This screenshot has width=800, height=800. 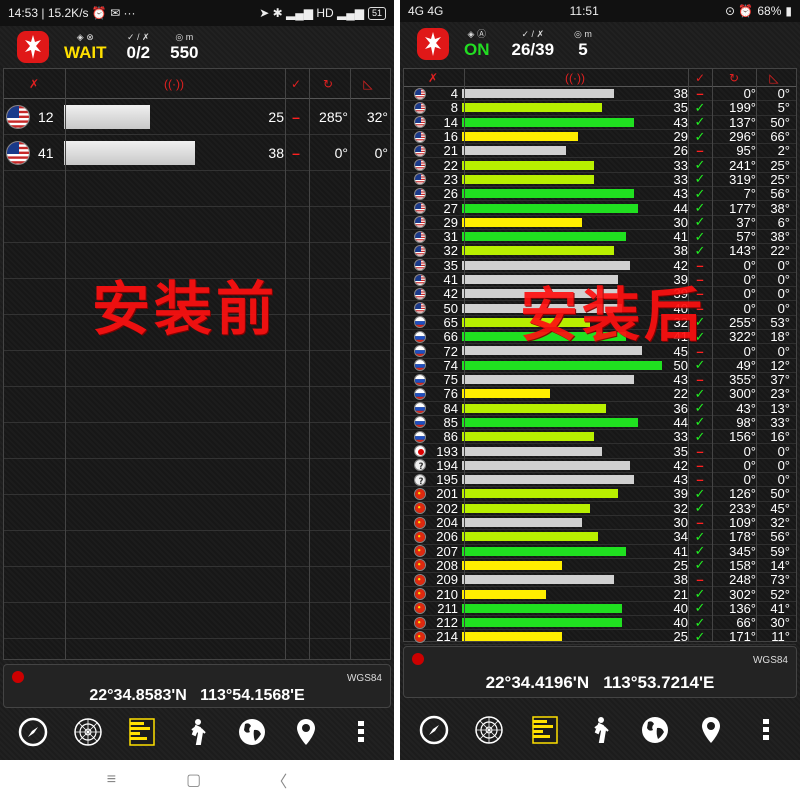 I want to click on status-icons: ⊙ ⏰ 68% ▮, so click(x=758, y=11).